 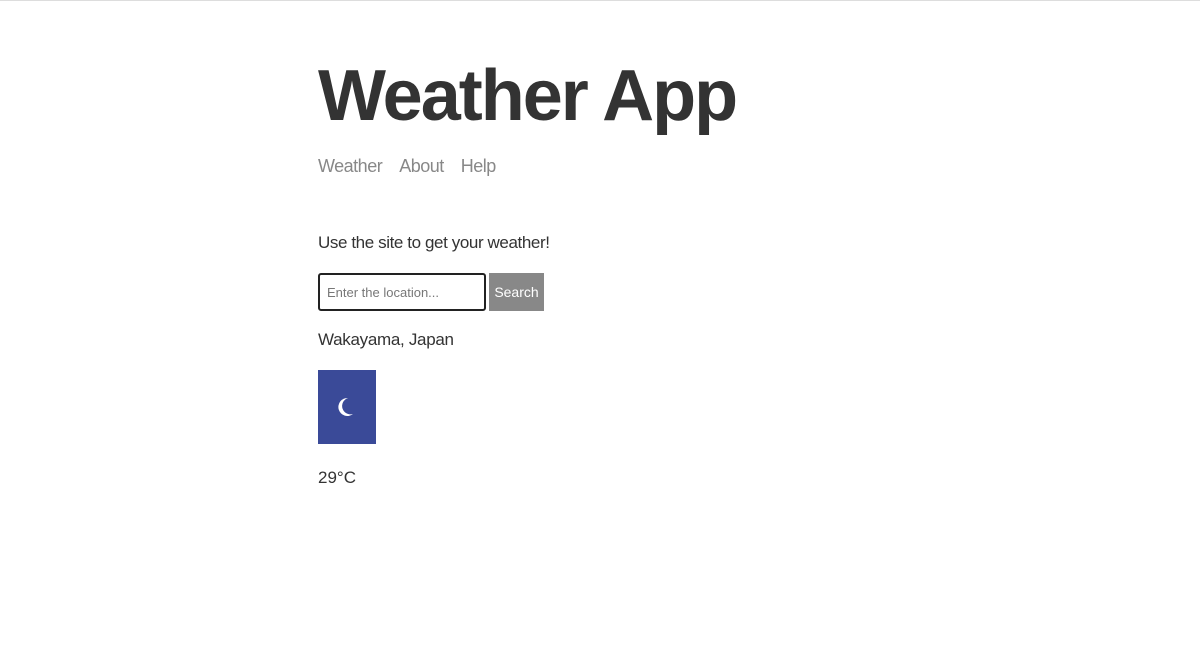 I want to click on weather-icon-box, so click(x=347, y=407).